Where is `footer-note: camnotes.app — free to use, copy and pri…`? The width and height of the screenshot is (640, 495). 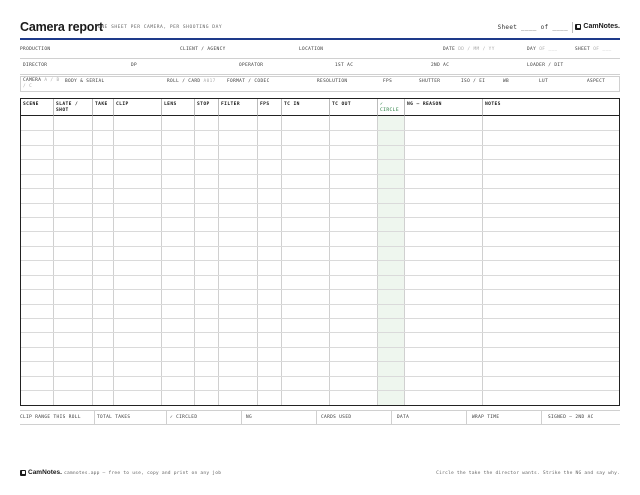 footer-note: camnotes.app — free to use, copy and pri… is located at coordinates (143, 473).